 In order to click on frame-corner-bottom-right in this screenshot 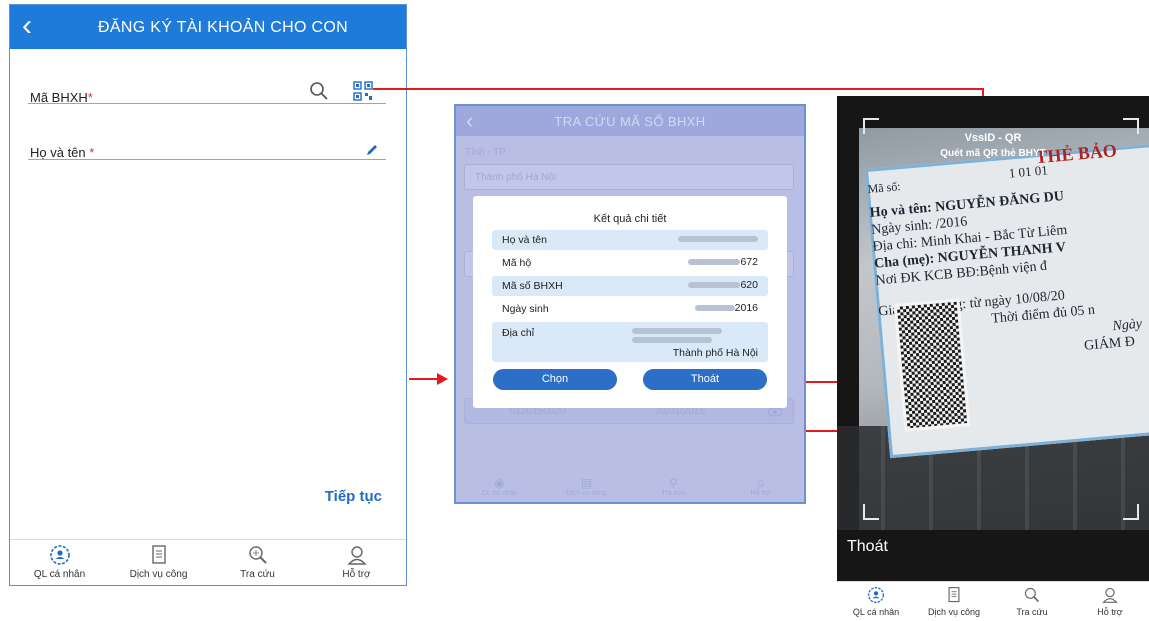, I will do `click(1131, 512)`.